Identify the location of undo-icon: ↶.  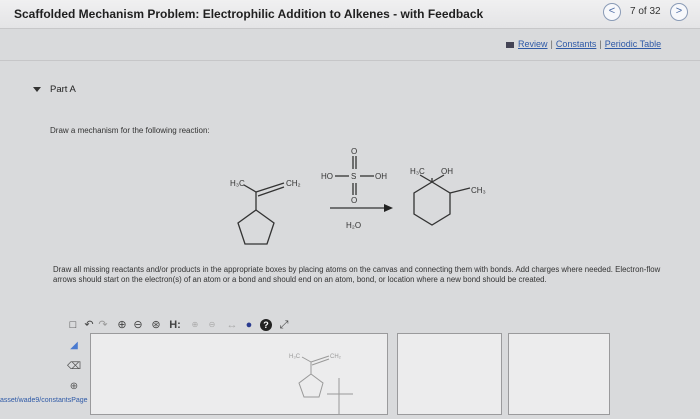
(89, 325).